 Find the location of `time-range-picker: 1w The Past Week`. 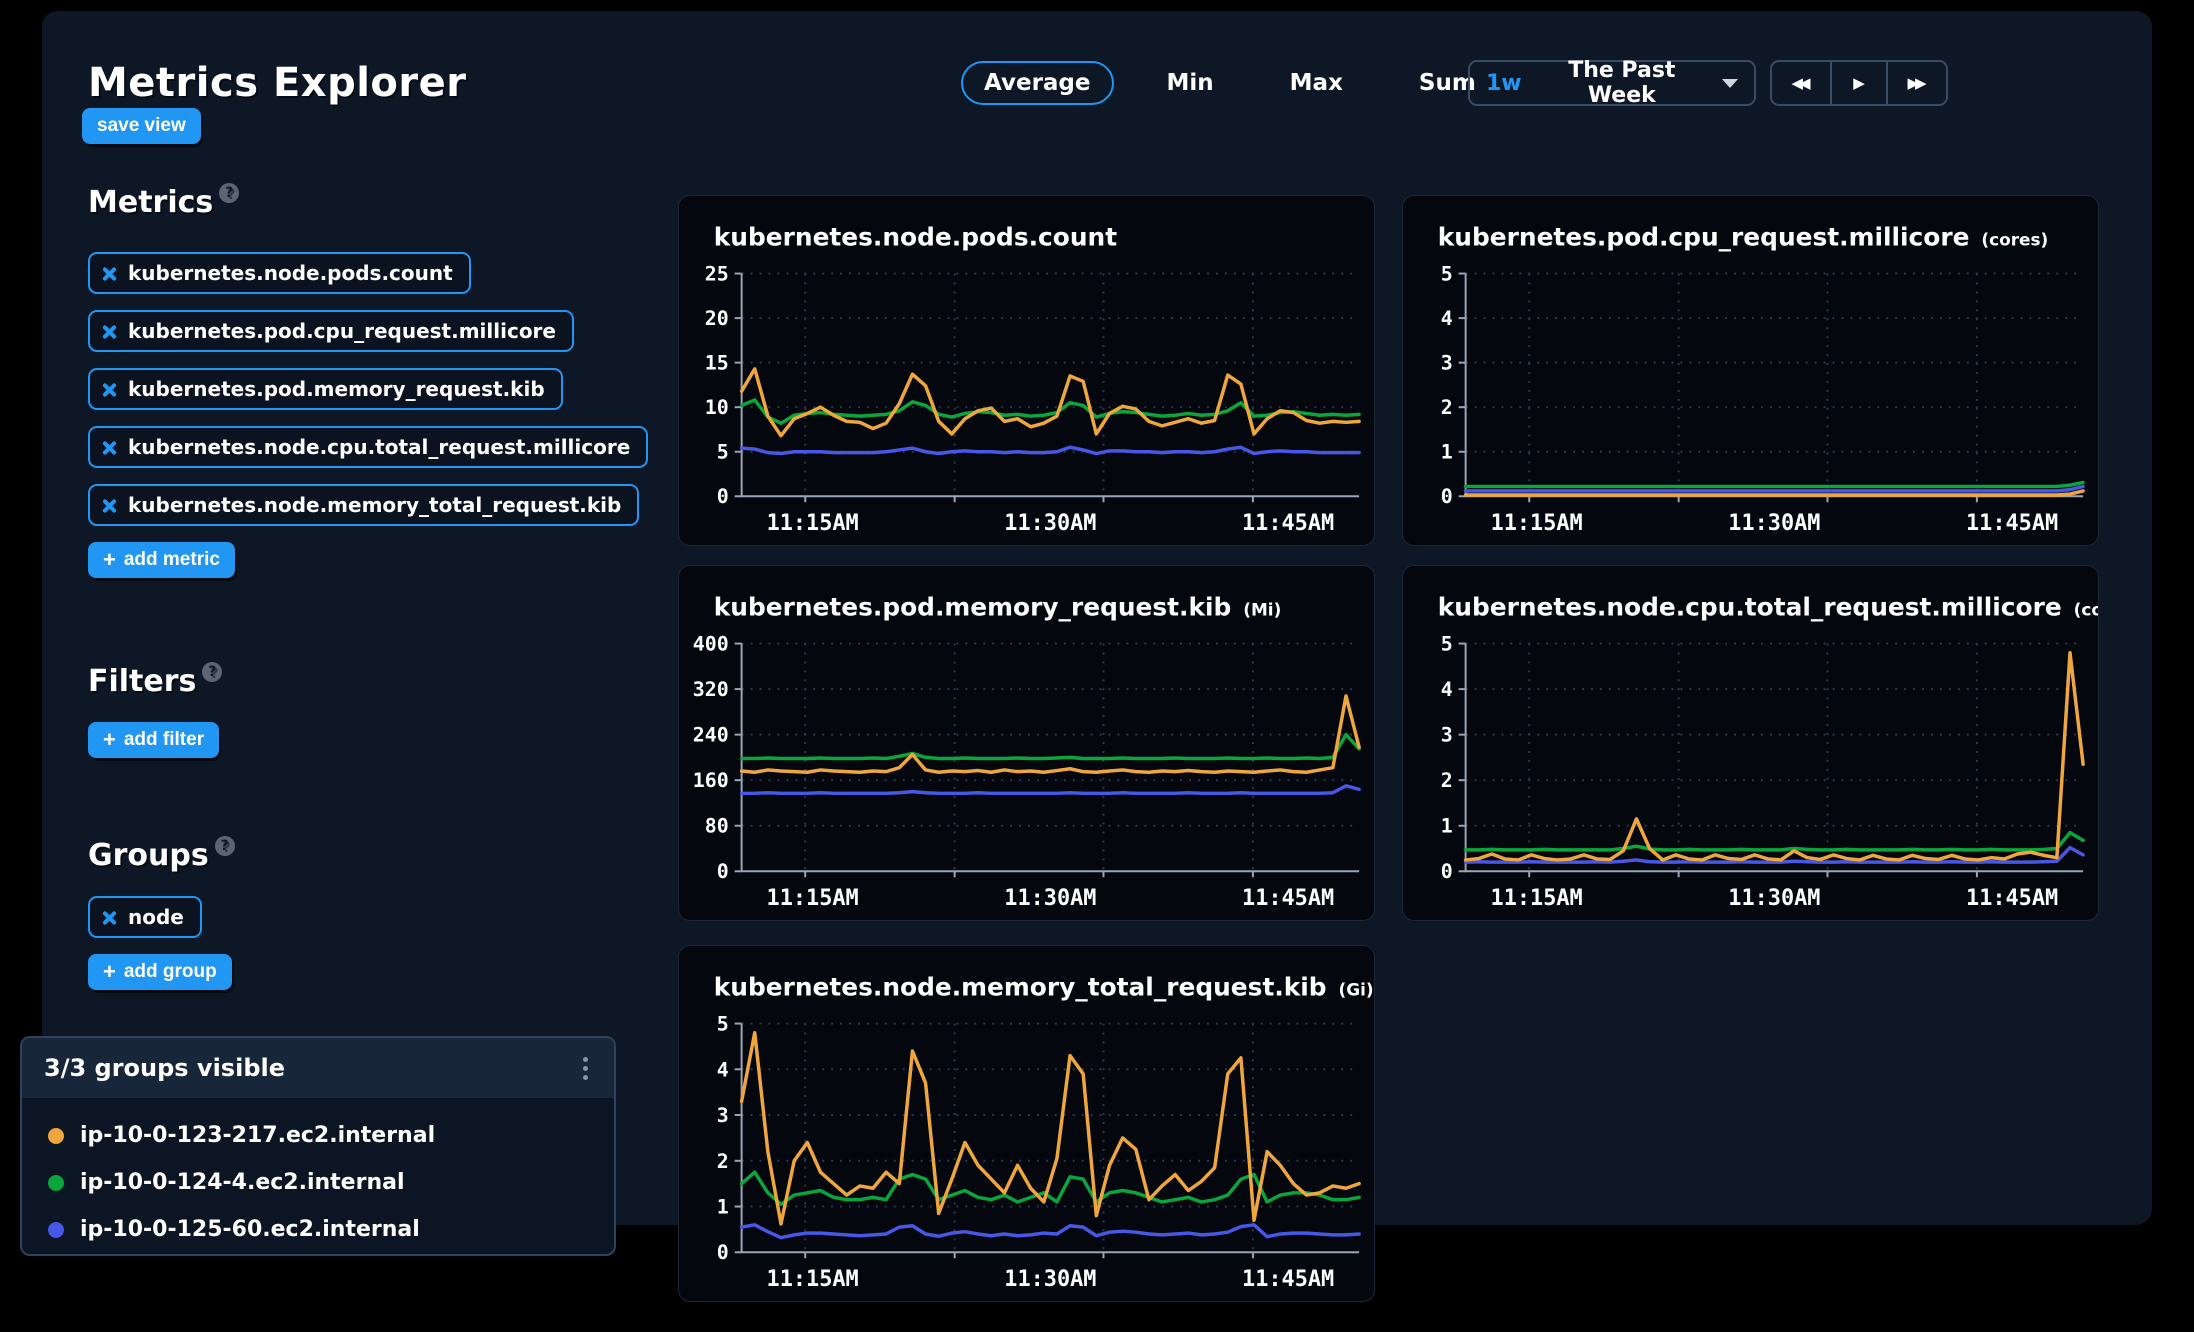

time-range-picker: 1w The Past Week is located at coordinates (1612, 83).